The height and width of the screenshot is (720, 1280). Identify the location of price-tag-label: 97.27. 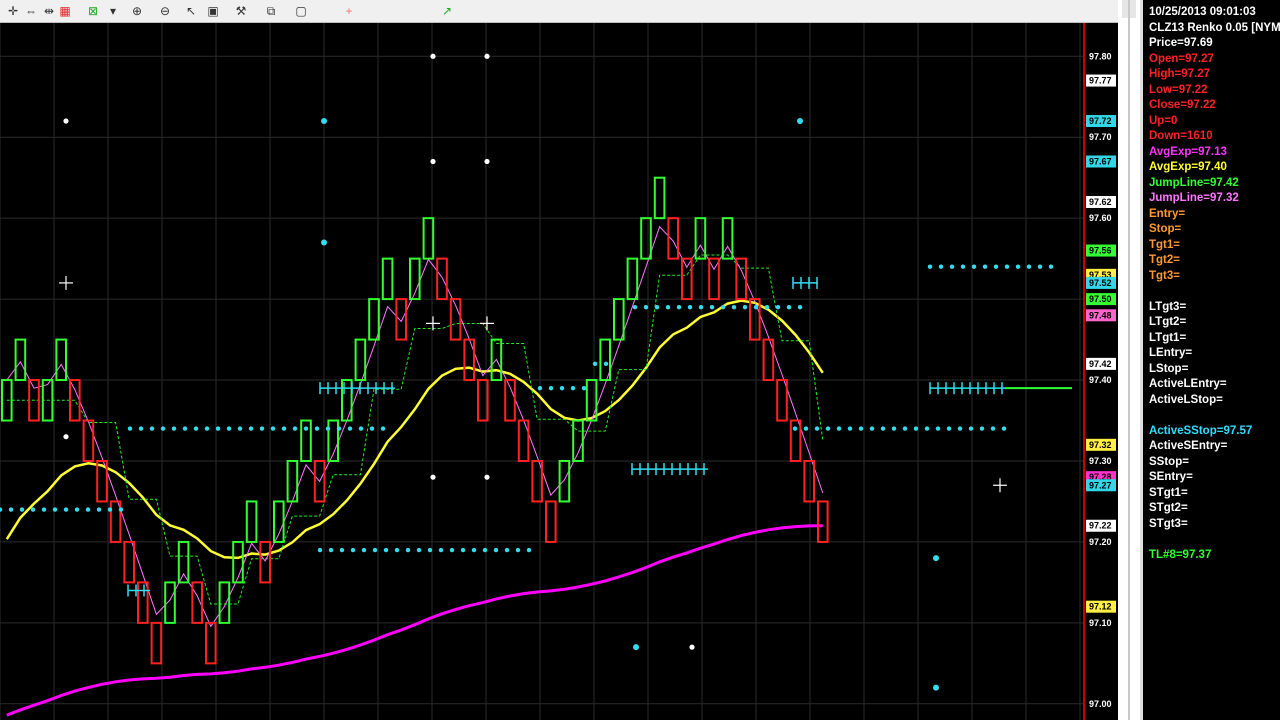
(1100, 485).